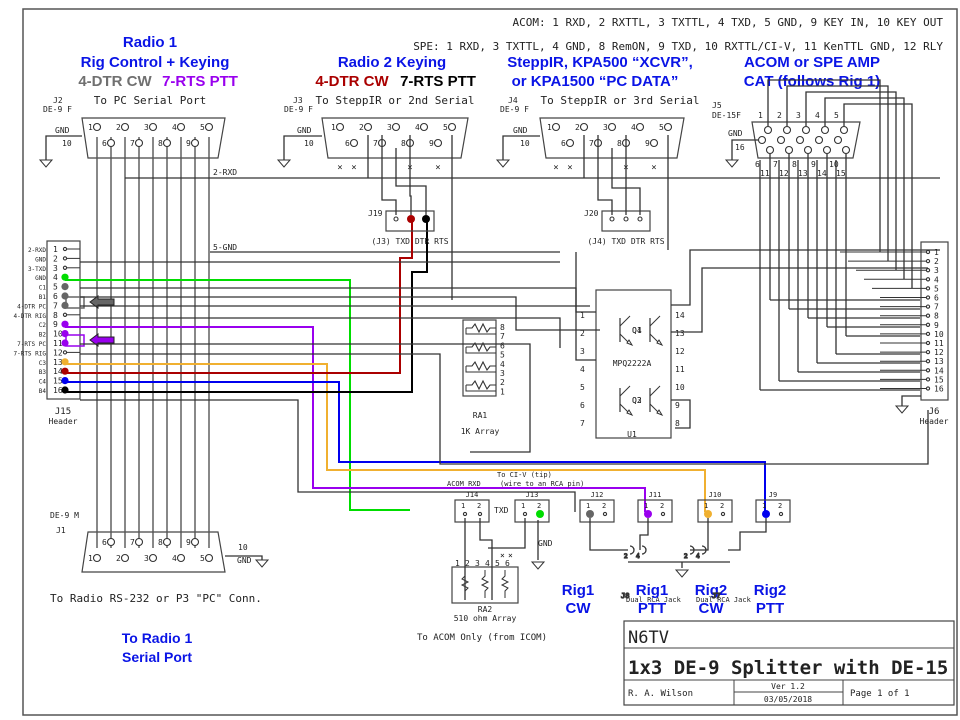 This screenshot has height=720, width=960. I want to click on j6-pin-number: 7, so click(936, 307).